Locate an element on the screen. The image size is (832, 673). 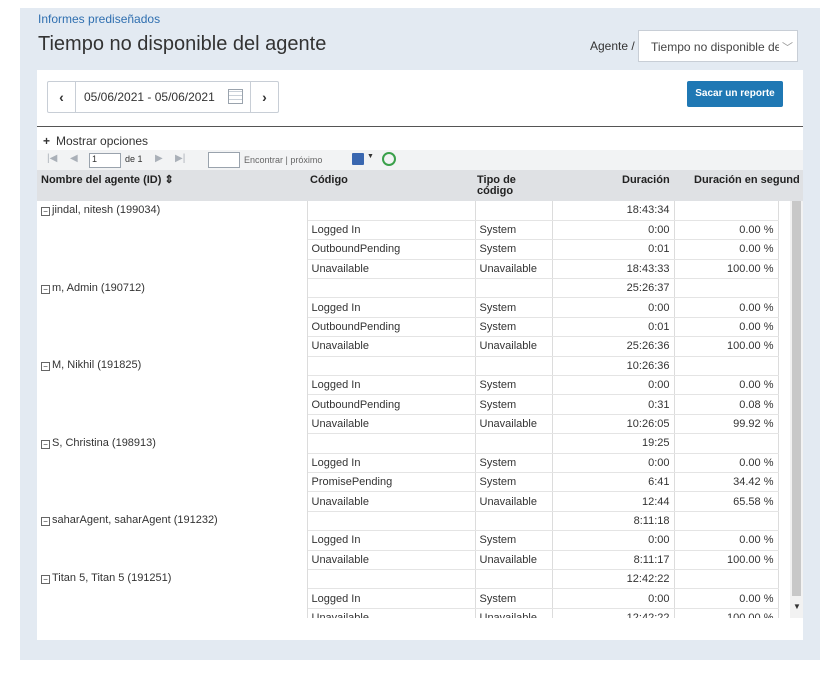
panel-footer is located at coordinates (420, 629).